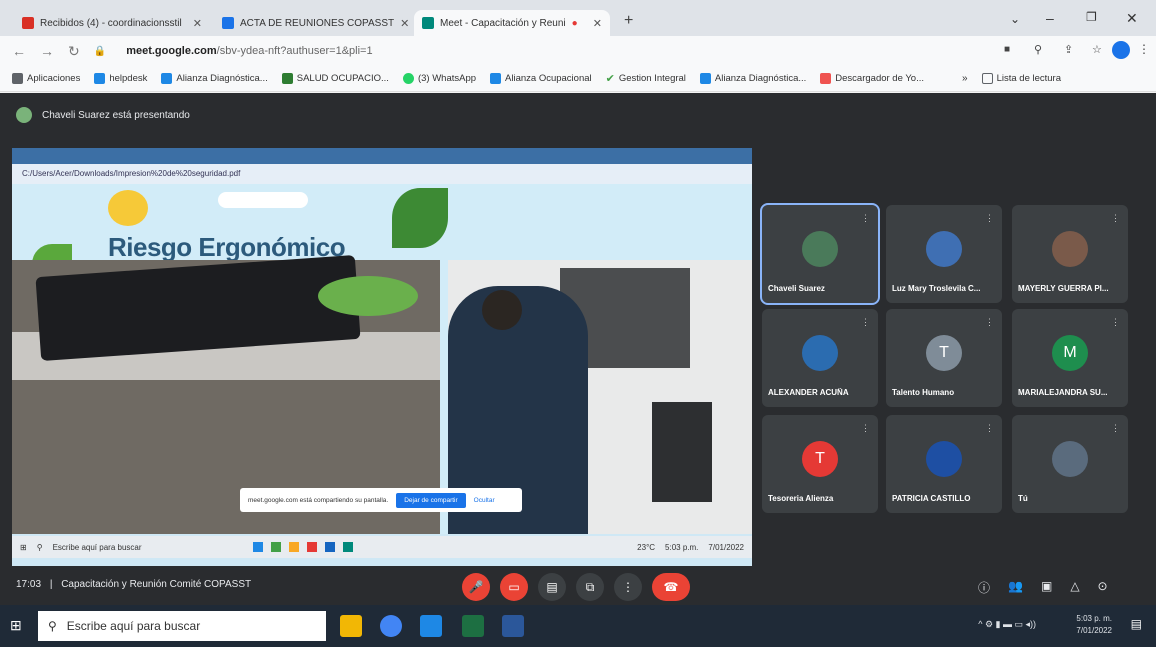 Image resolution: width=1156 pixels, height=647 pixels. What do you see at coordinates (1144, 49) in the screenshot?
I see `menu-icon: ⋮` at bounding box center [1144, 49].